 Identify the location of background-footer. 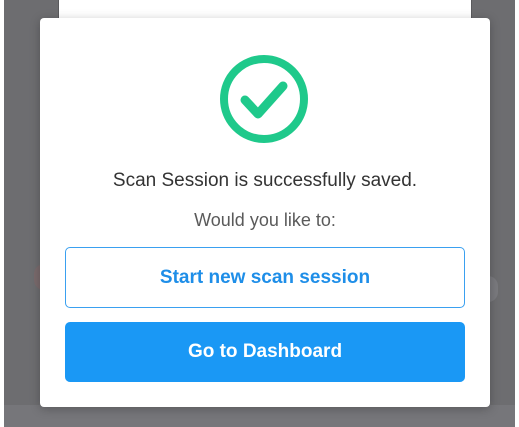
(259, 416).